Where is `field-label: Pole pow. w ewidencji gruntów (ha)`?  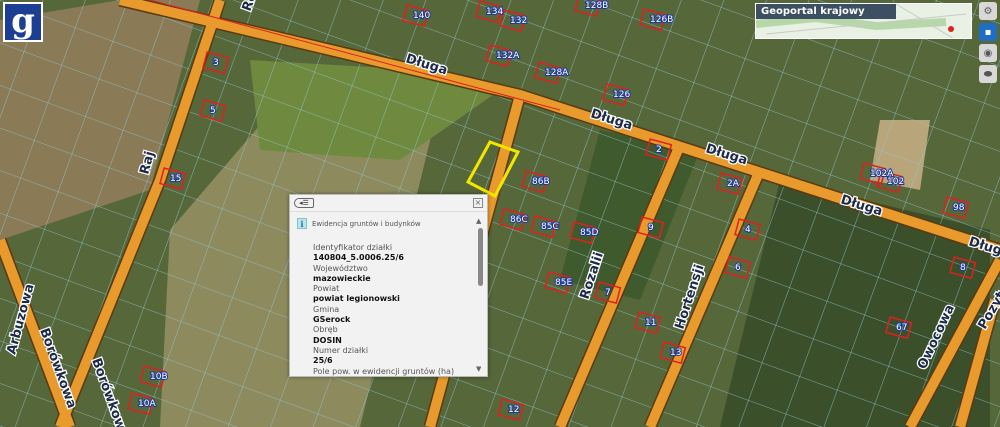
field-label: Pole pow. w ewidencji gruntów (ha) is located at coordinates (384, 371).